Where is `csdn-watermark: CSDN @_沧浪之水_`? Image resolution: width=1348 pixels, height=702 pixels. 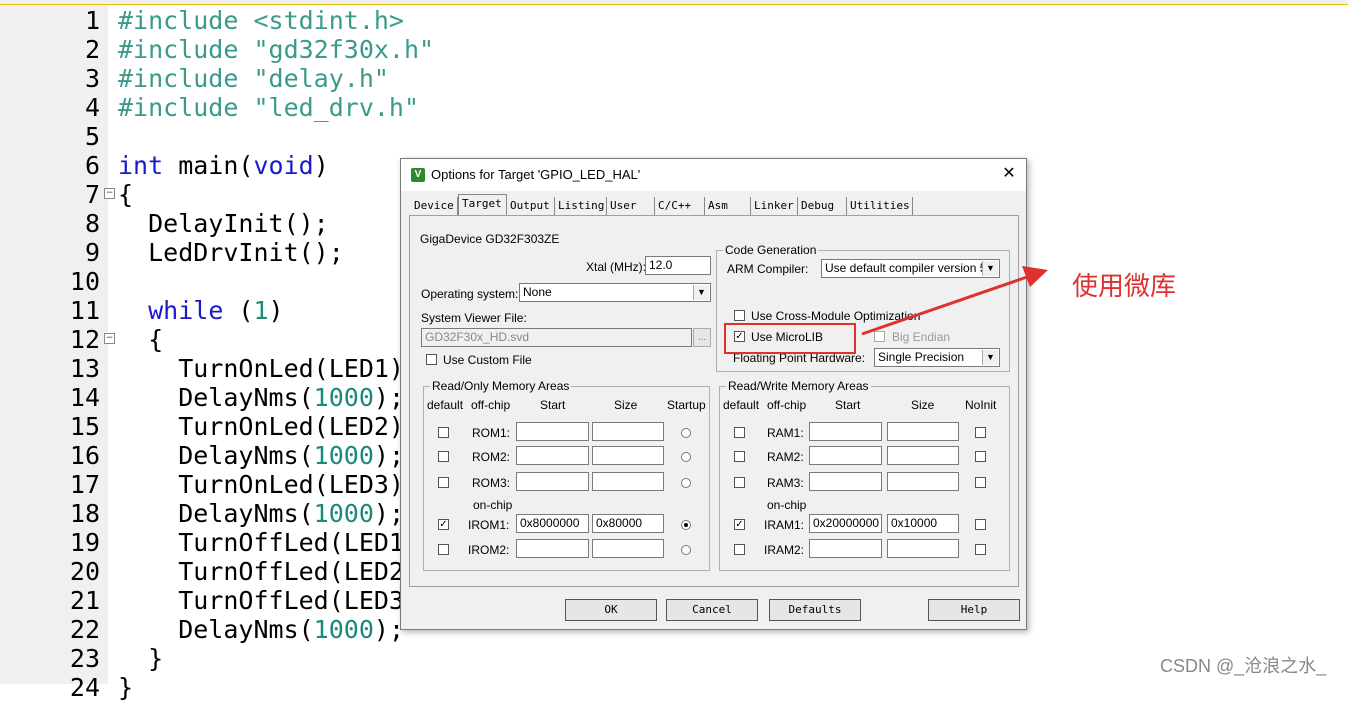
csdn-watermark: CSDN @_沧浪之水_ is located at coordinates (1243, 666).